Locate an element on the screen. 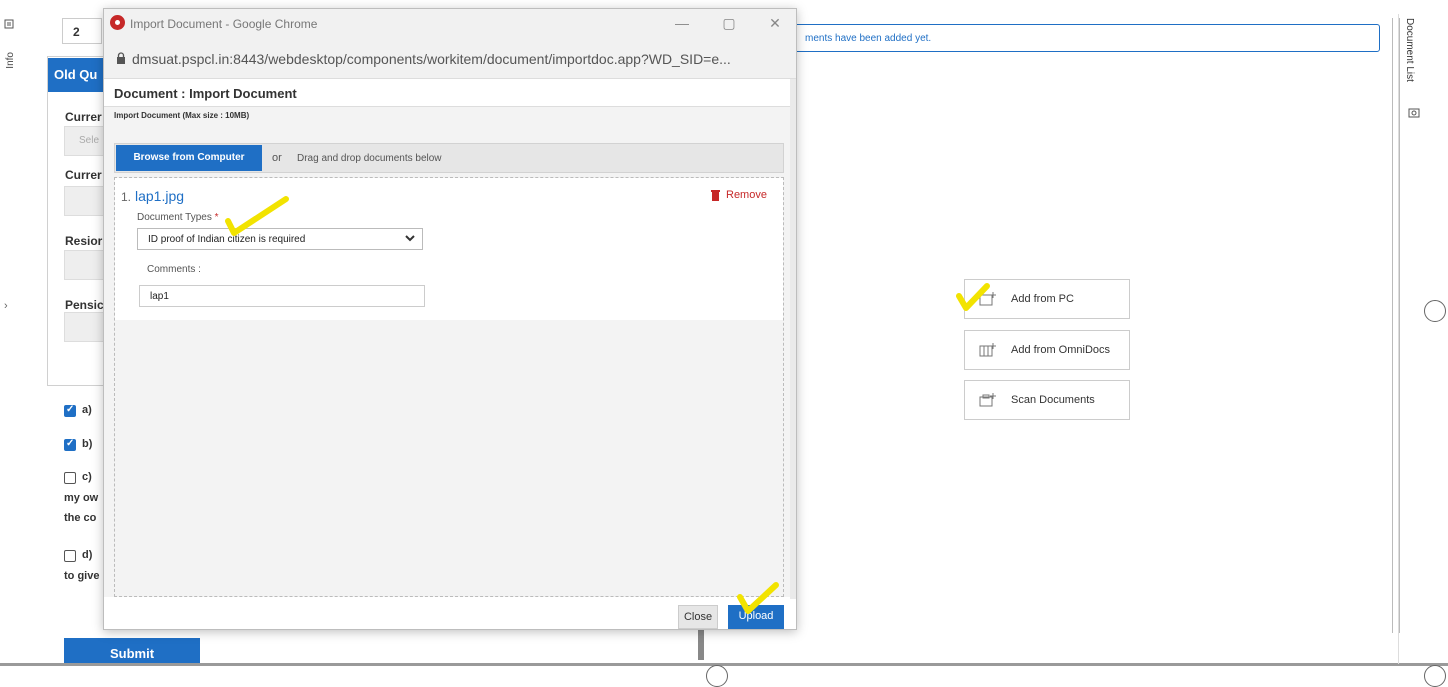 The height and width of the screenshot is (687, 1448). field-label-current-1: Currer is located at coordinates (83, 117).